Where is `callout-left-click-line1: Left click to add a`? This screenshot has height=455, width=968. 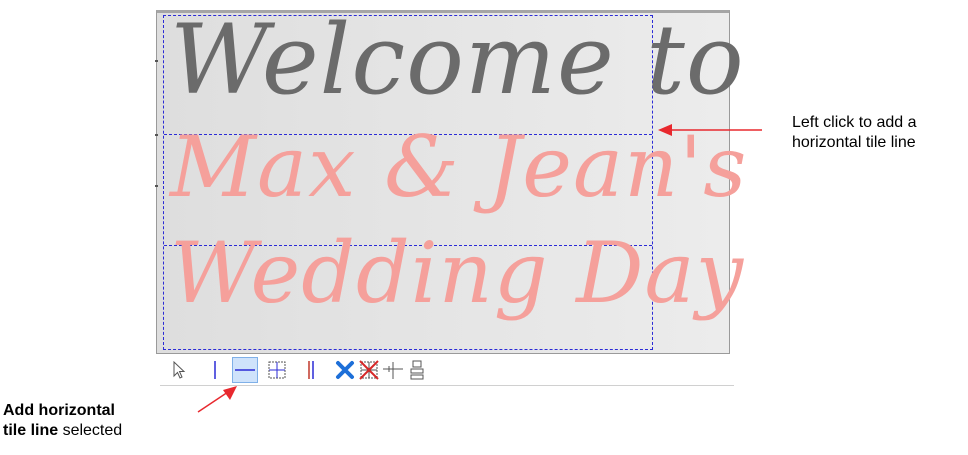 callout-left-click-line1: Left click to add a is located at coordinates (854, 122).